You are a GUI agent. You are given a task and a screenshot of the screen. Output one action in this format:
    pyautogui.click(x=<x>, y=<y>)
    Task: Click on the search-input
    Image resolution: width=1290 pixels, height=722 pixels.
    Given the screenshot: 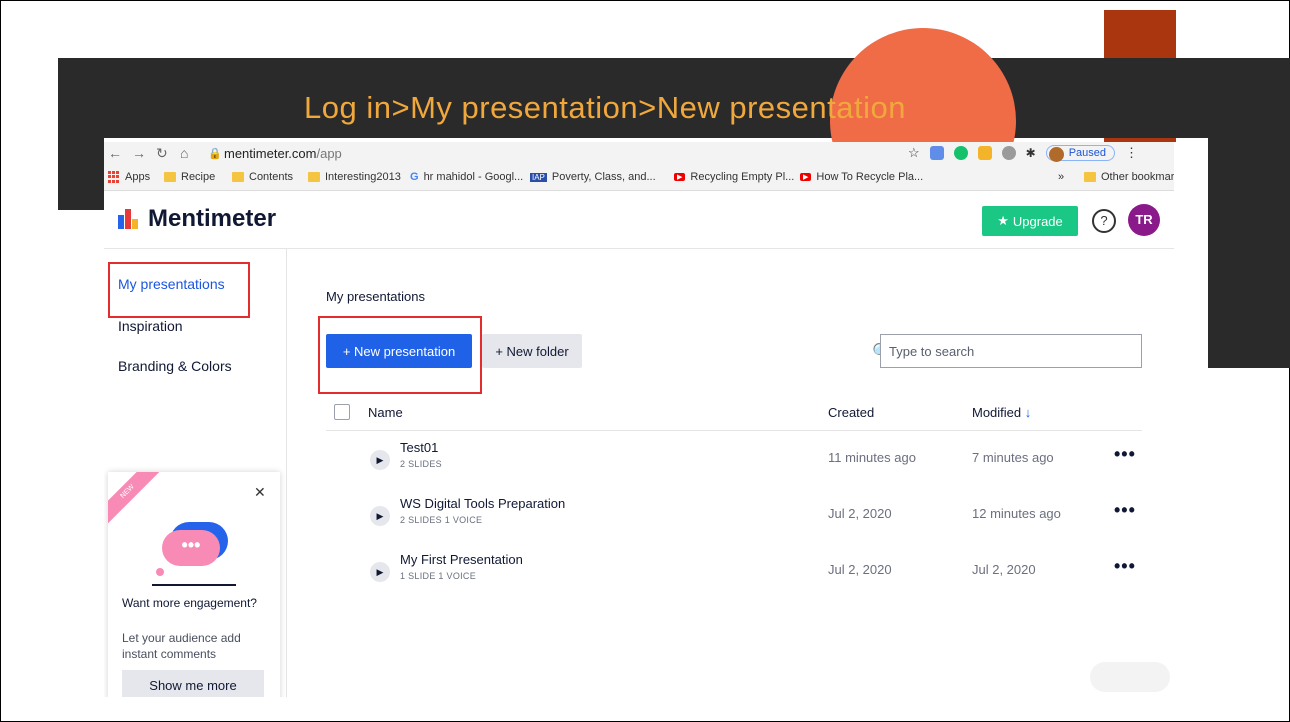 What is the action you would take?
    pyautogui.click(x=1011, y=351)
    